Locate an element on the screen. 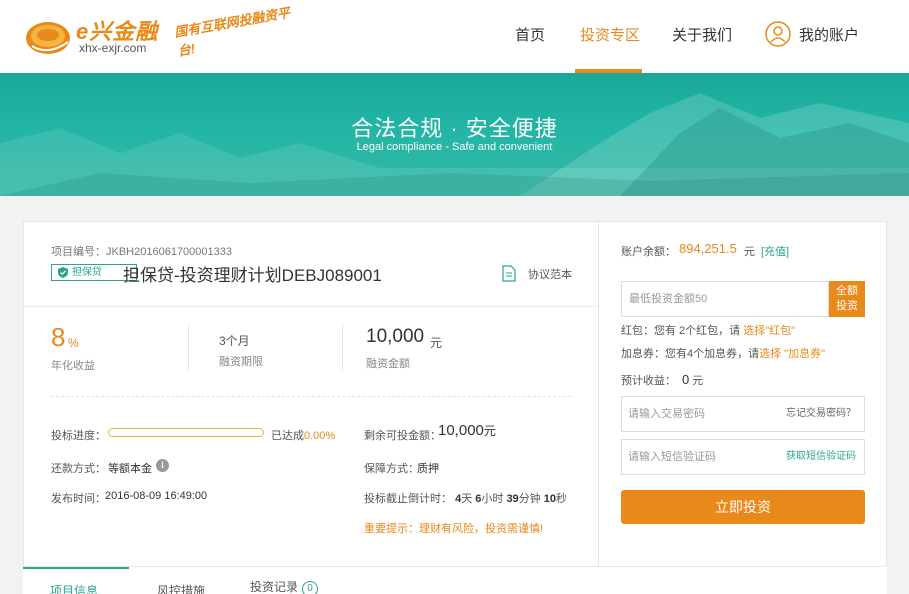  tab-project-info: 项目信息 is located at coordinates (74, 588).